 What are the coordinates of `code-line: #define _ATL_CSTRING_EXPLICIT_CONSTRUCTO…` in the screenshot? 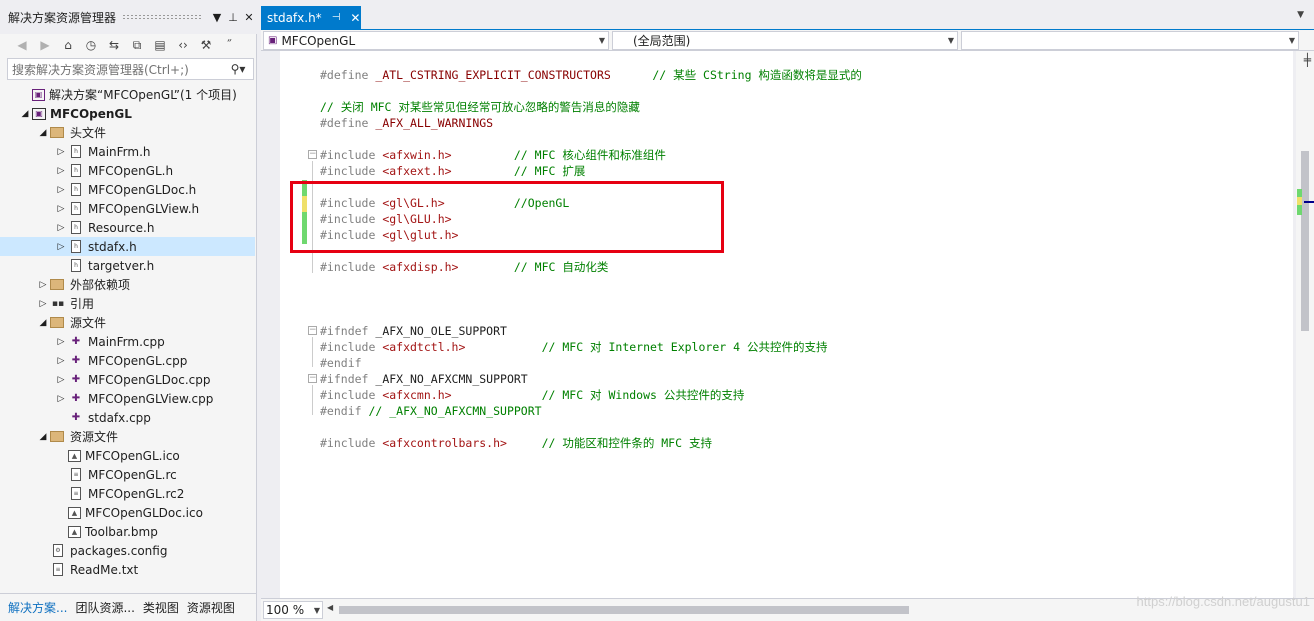 It's located at (591, 75).